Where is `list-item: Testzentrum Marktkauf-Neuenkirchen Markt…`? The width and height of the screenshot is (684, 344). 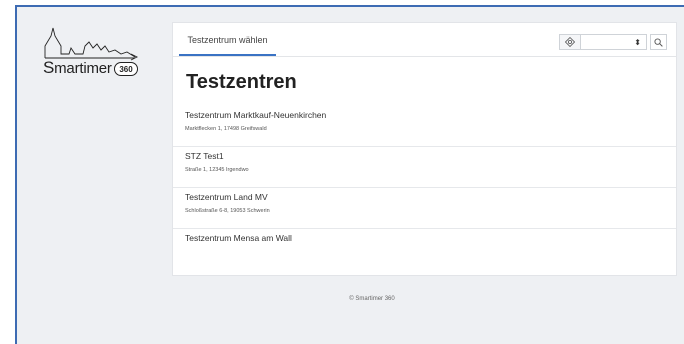 list-item: Testzentrum Marktkauf-Neuenkirchen Markt… is located at coordinates (424, 126).